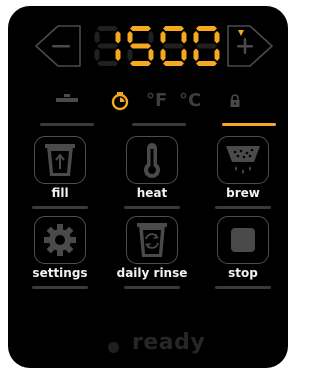 Image resolution: width=320 pixels, height=374 pixels. What do you see at coordinates (196, 37) in the screenshot?
I see `digit-3-segment-f` at bounding box center [196, 37].